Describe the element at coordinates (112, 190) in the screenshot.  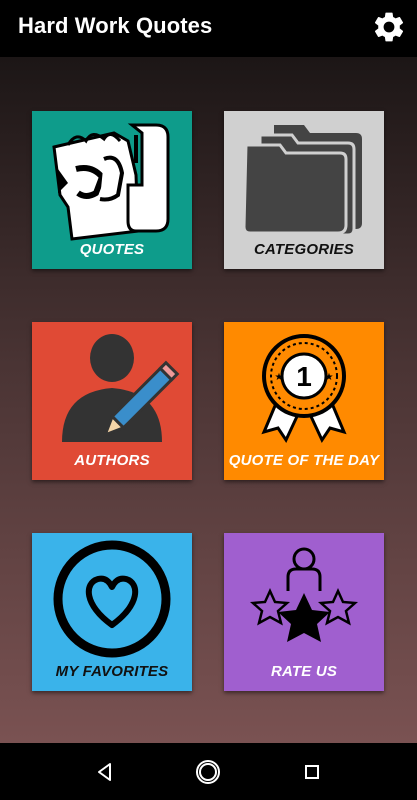
I see `quotes-tile: QUOTES` at that location.